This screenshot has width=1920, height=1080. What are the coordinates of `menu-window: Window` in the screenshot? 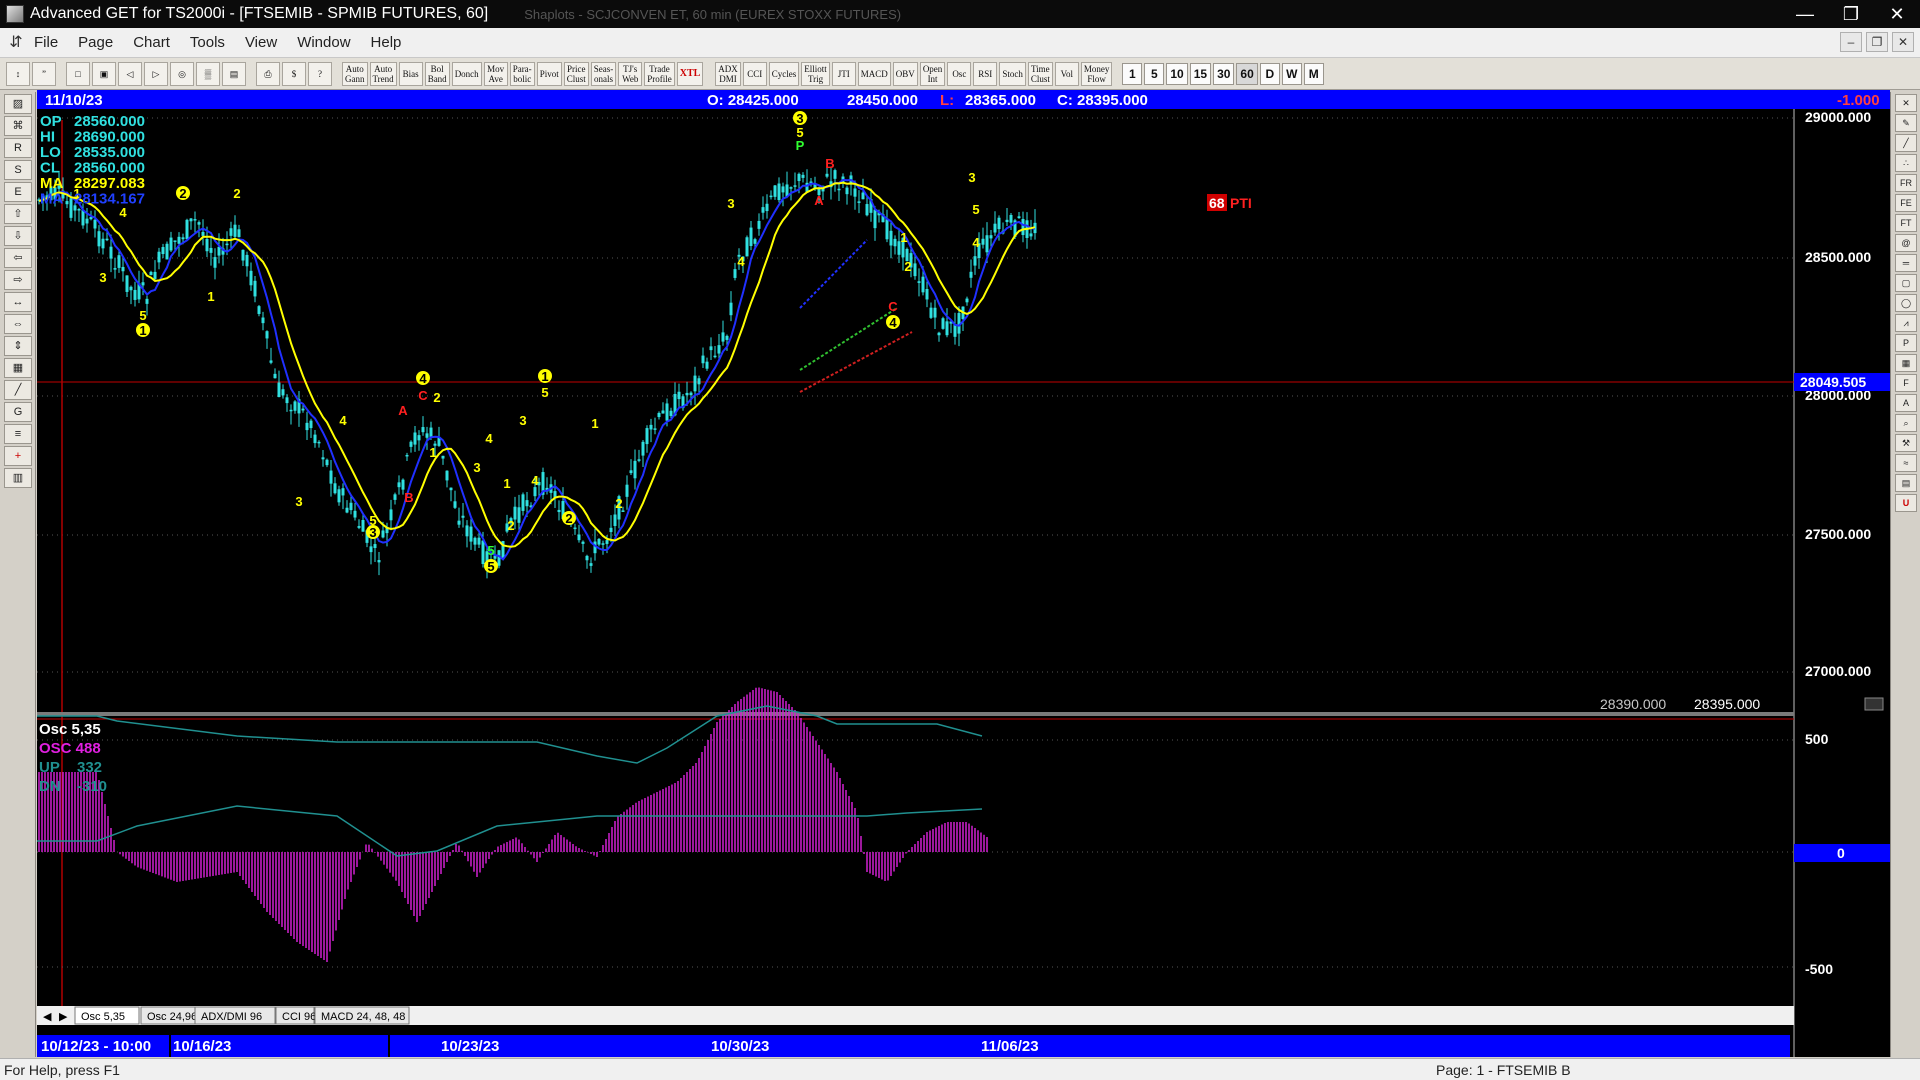 It's located at (323, 42).